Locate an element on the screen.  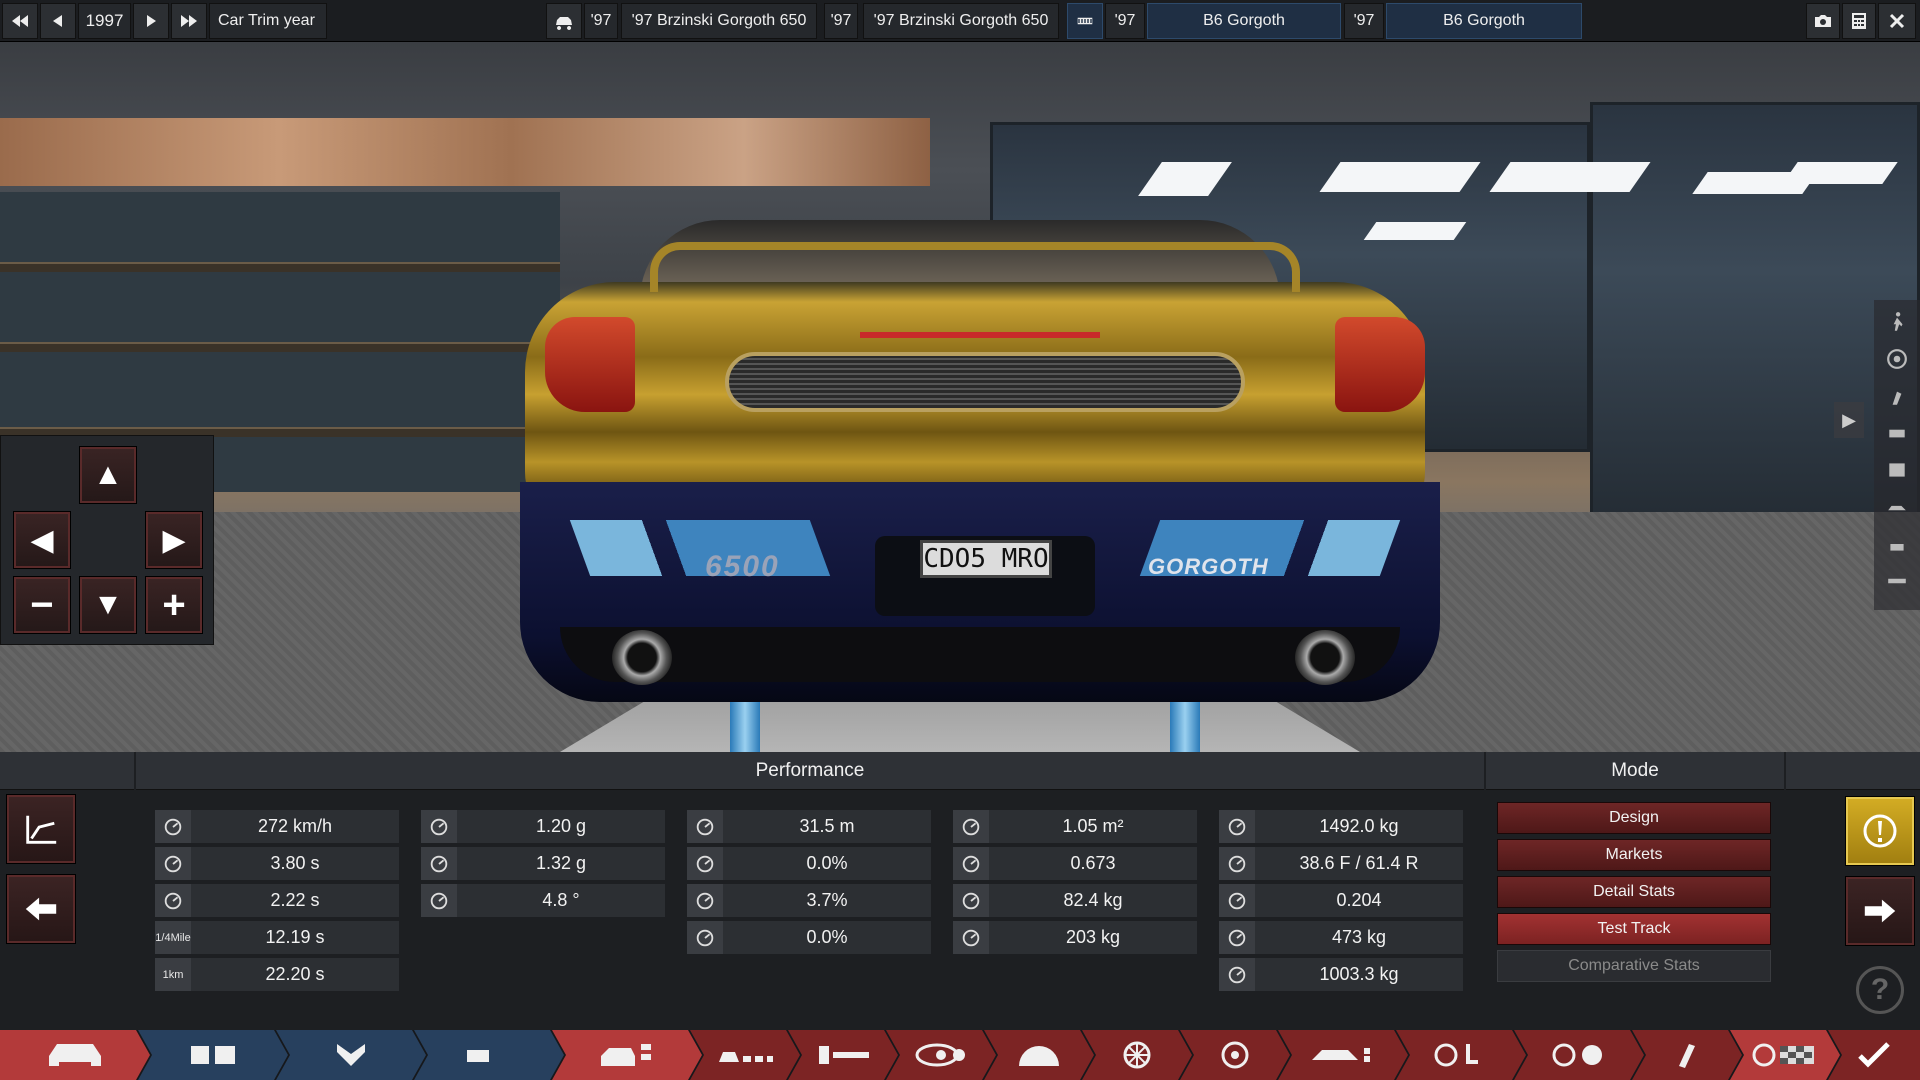
tab-chassis is located at coordinates (745, 1055).